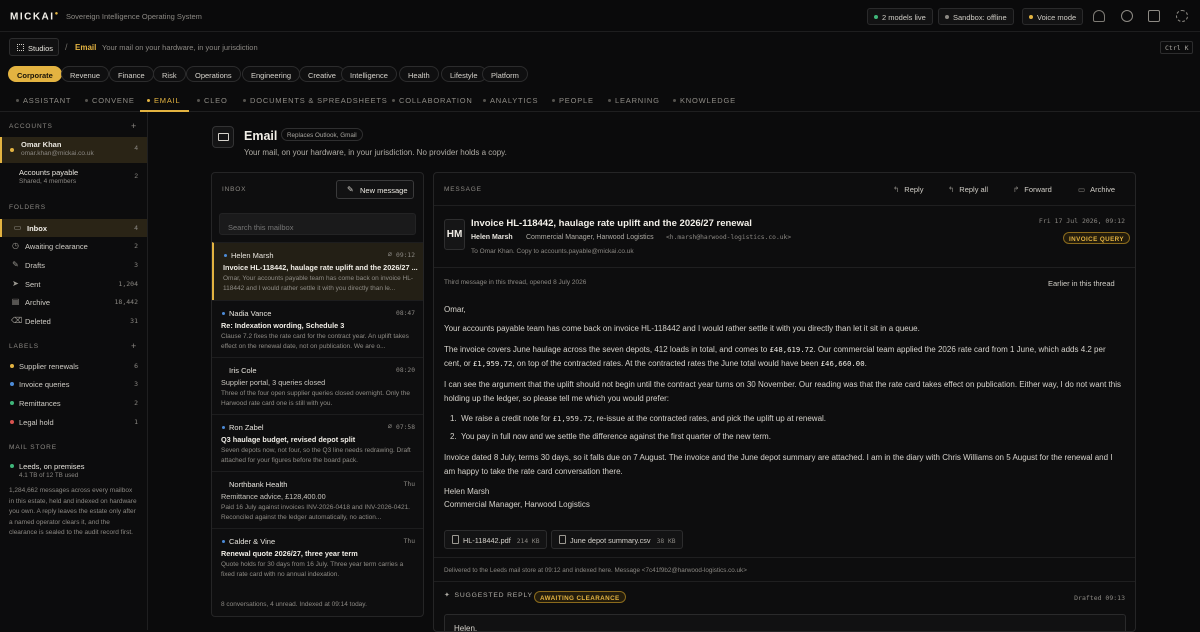 The height and width of the screenshot is (632, 1200). Describe the element at coordinates (15, 301) in the screenshot. I see `archive-icon: ▤` at that location.